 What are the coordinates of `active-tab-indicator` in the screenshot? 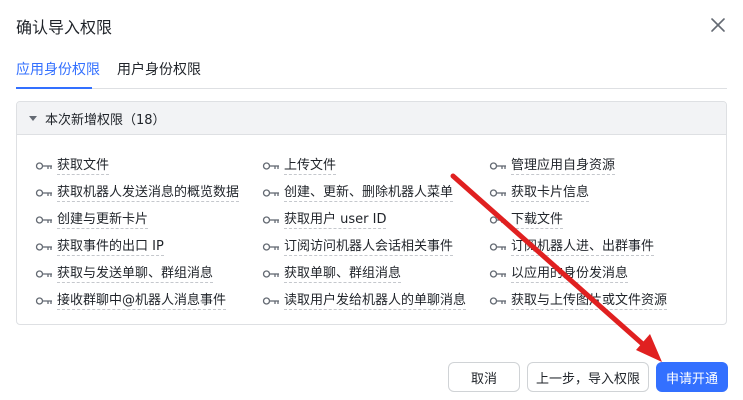 It's located at (54, 88).